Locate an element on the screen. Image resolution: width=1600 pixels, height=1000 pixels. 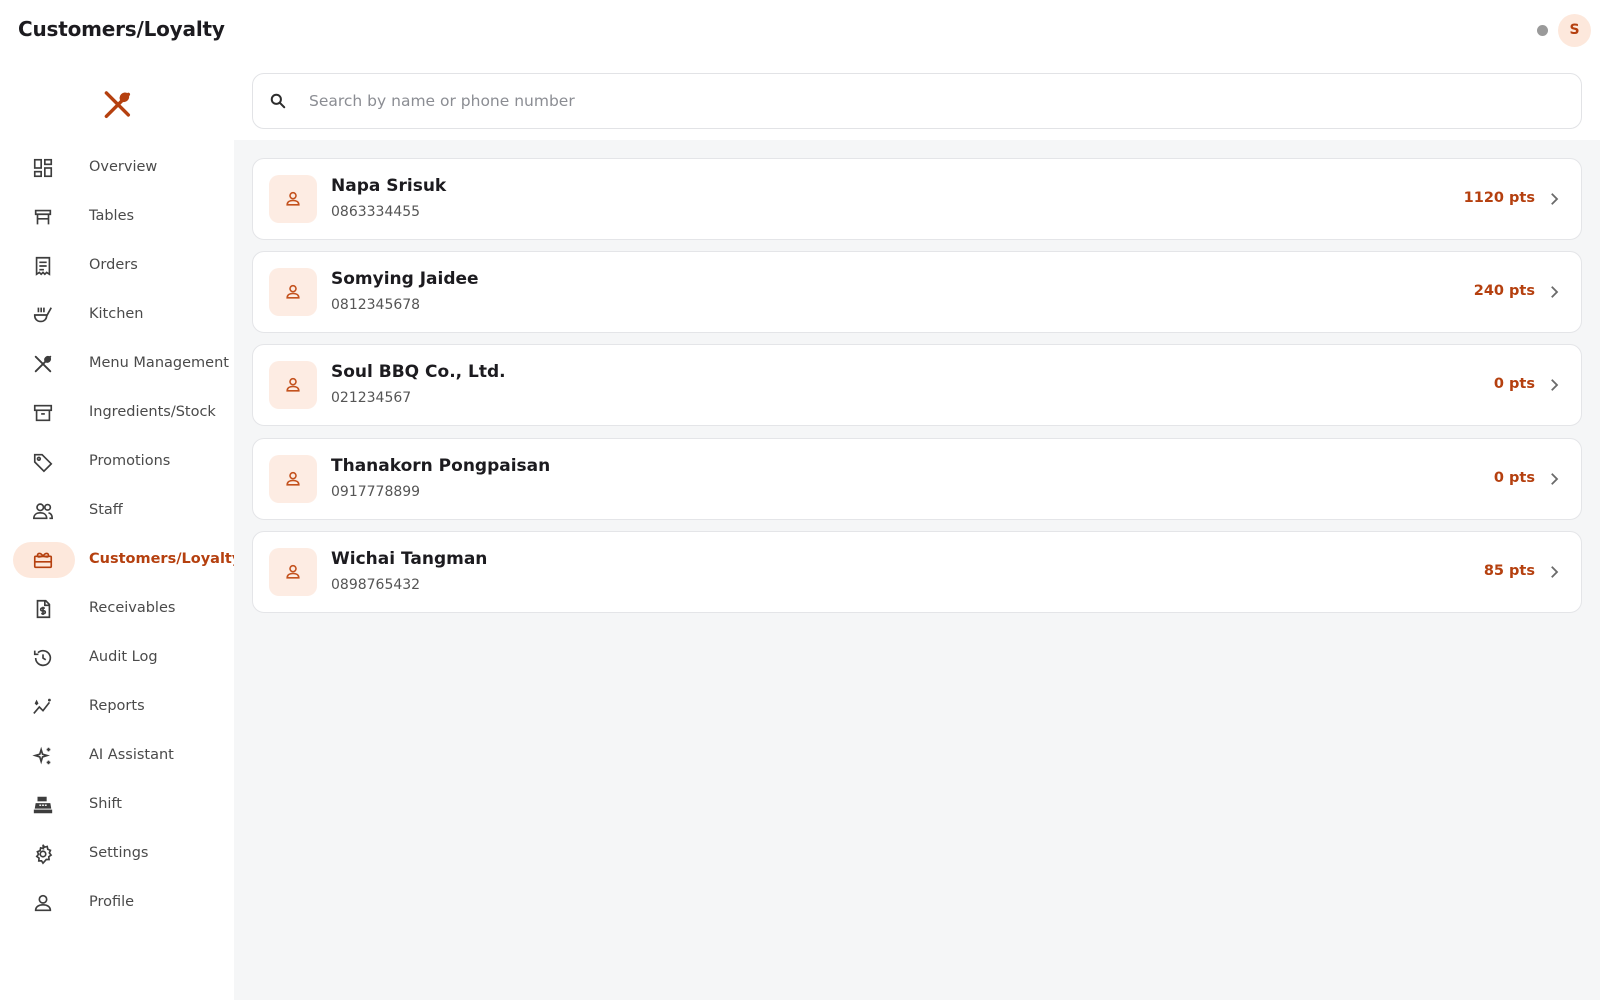
sidebar-item-label: Shift is located at coordinates (105, 804).